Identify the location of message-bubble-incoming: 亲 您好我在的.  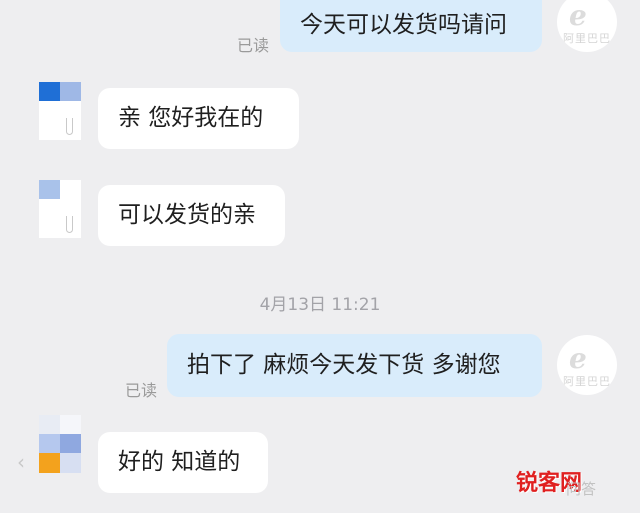
(198, 118).